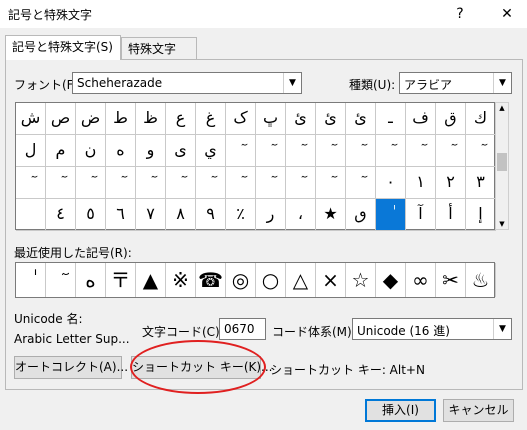 The width and height of the screenshot is (527, 430). Describe the element at coordinates (400, 410) in the screenshot. I see `insert-button: 挿入(I)` at that location.